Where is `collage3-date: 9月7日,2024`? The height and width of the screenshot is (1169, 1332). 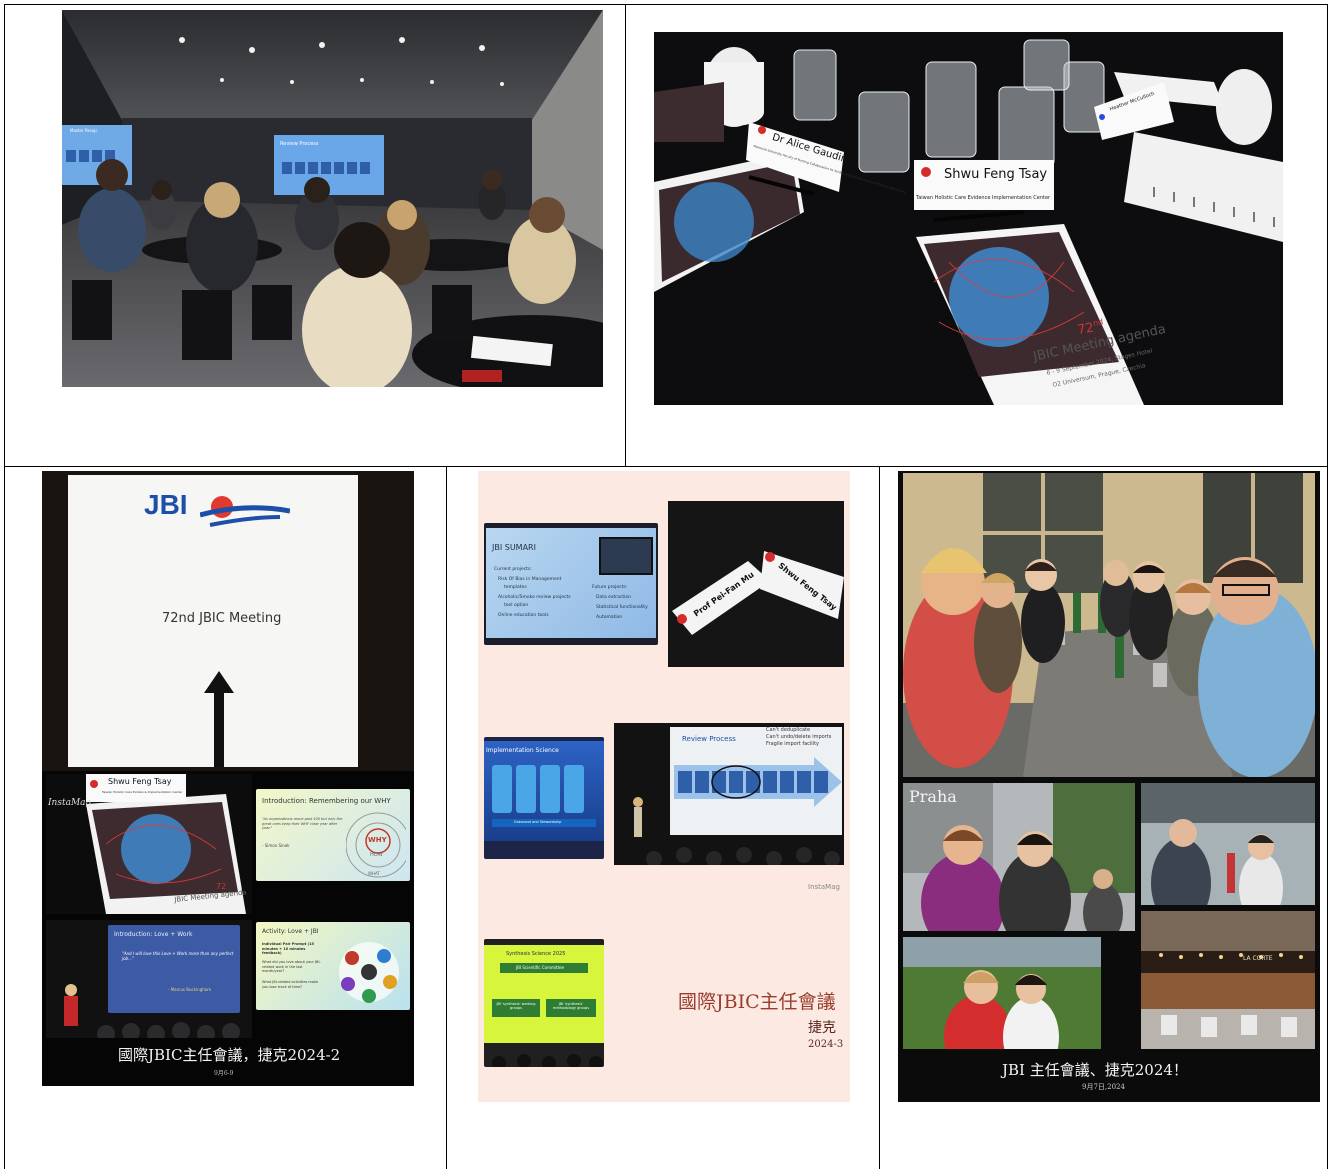 collage3-date: 9月7日,2024 is located at coordinates (1103, 1087).